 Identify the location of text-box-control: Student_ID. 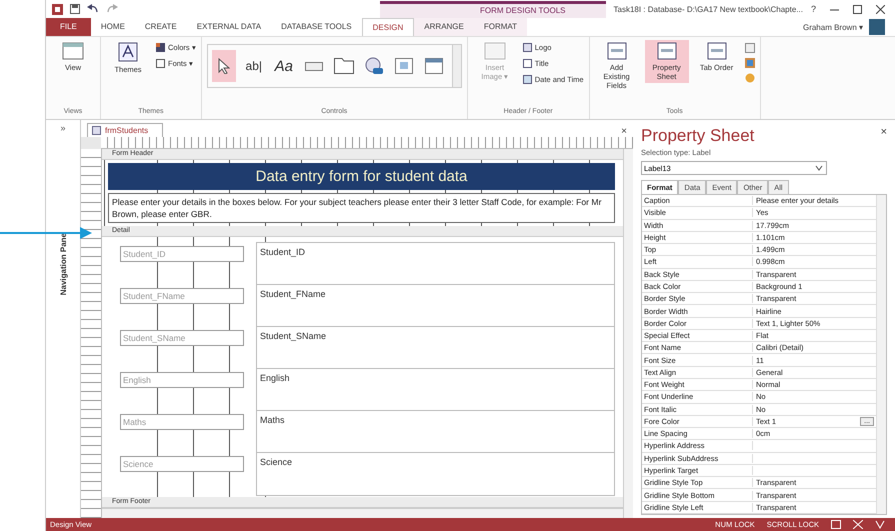
(435, 264).